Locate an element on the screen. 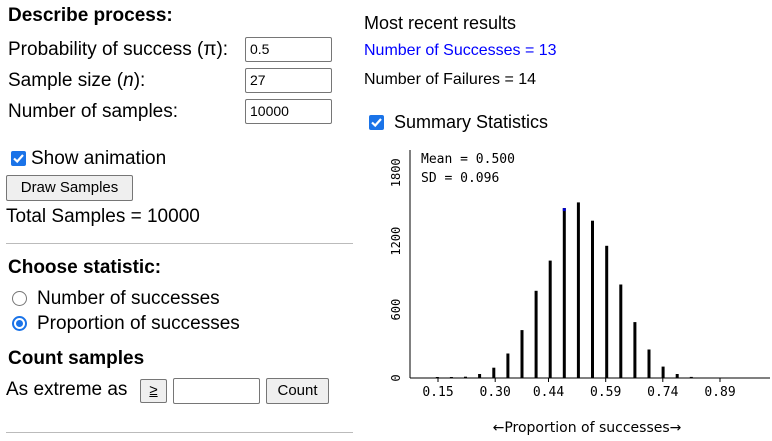 This screenshot has width=772, height=441. y-tick-label: 1200 is located at coordinates (396, 241).